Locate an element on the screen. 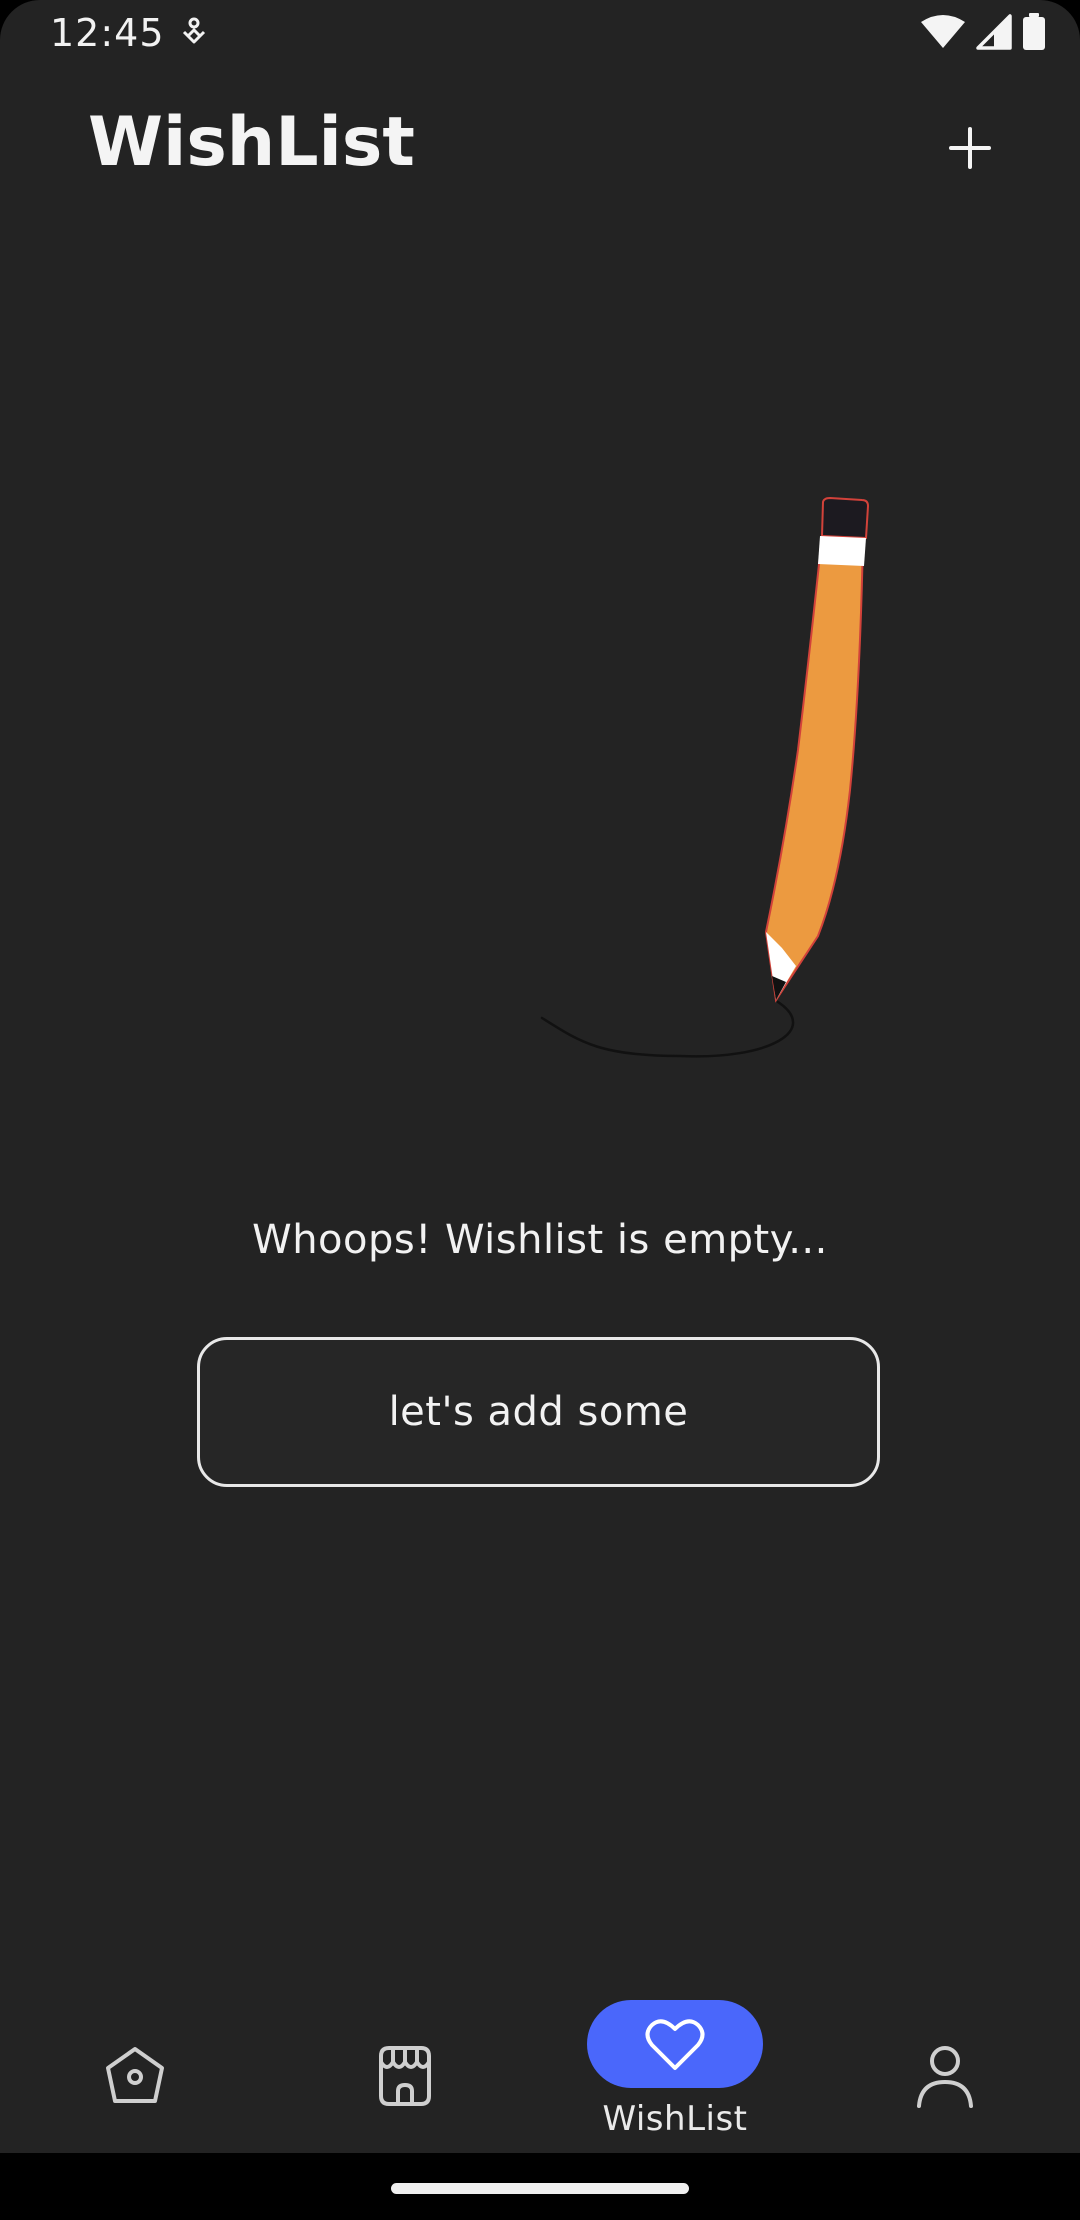  status-time: 12:45 is located at coordinates (107, 33).